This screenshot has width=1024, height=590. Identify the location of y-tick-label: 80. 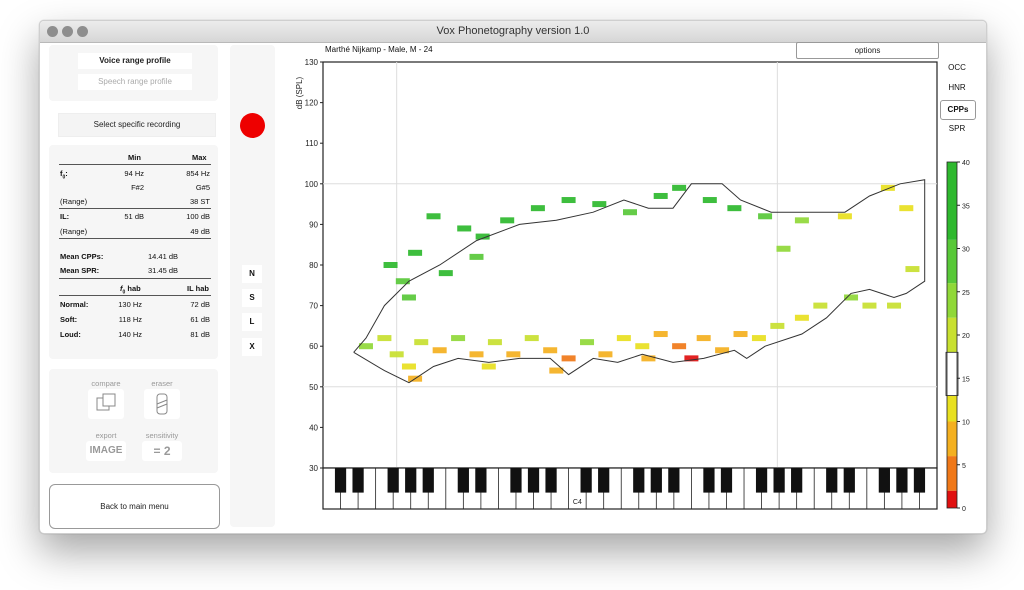
(313, 265).